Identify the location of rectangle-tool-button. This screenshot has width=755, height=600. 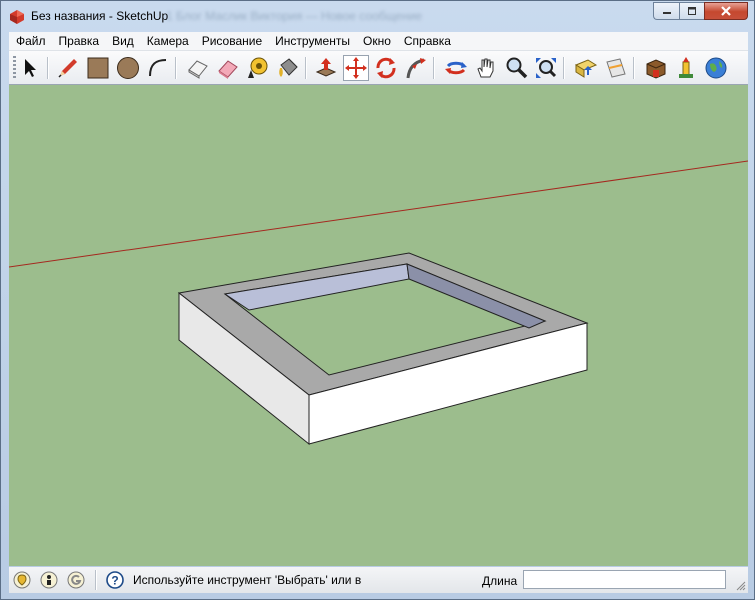
(98, 68).